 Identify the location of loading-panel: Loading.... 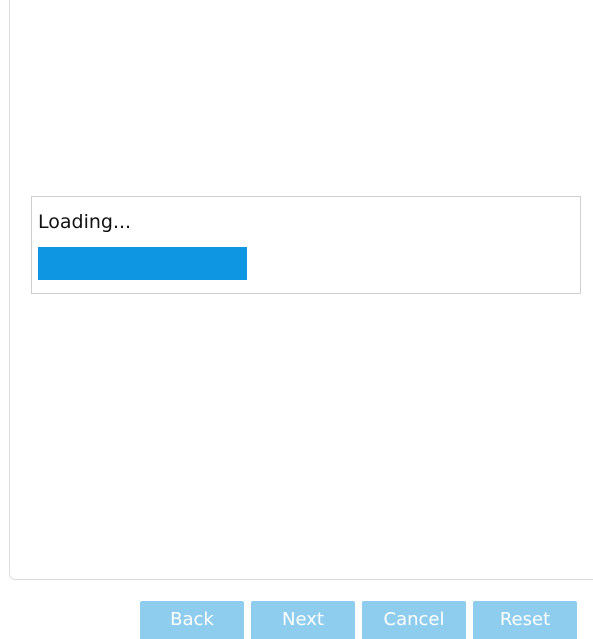
(306, 245).